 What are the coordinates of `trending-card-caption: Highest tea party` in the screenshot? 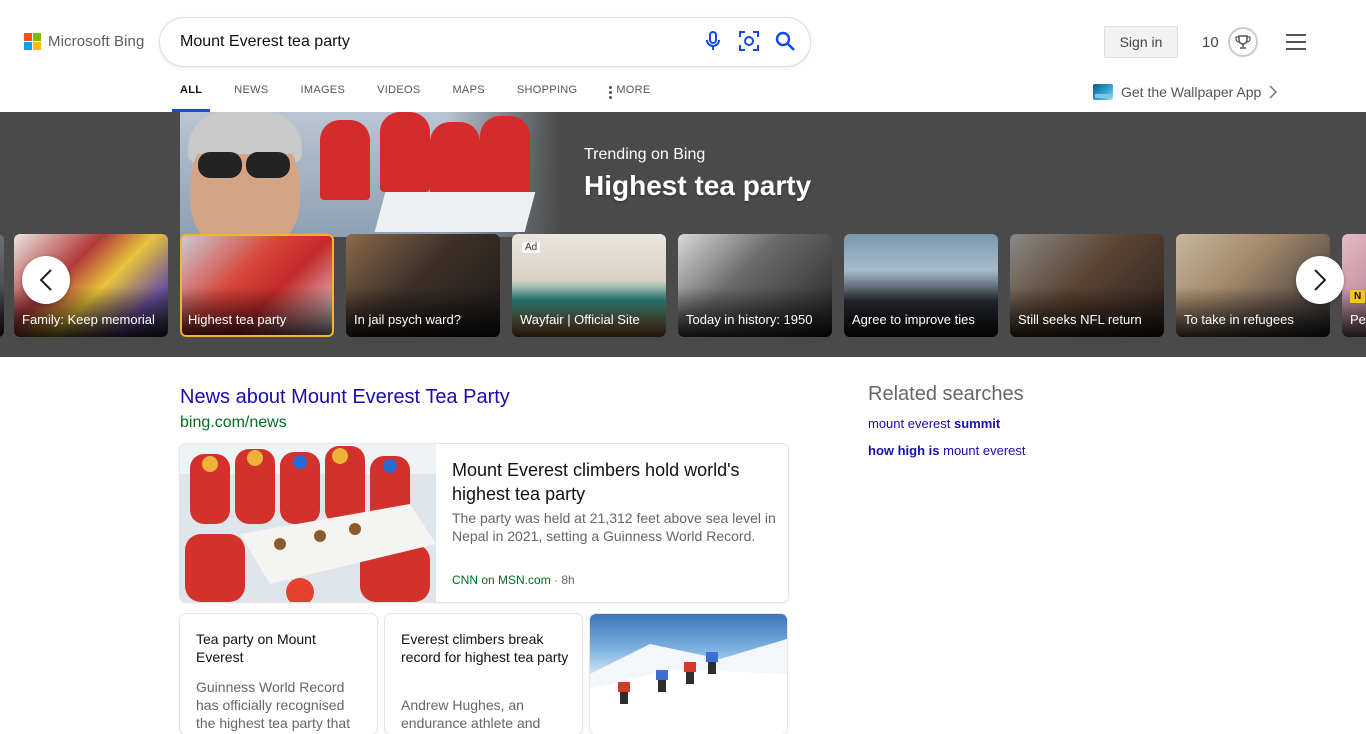 It's located at (237, 319).